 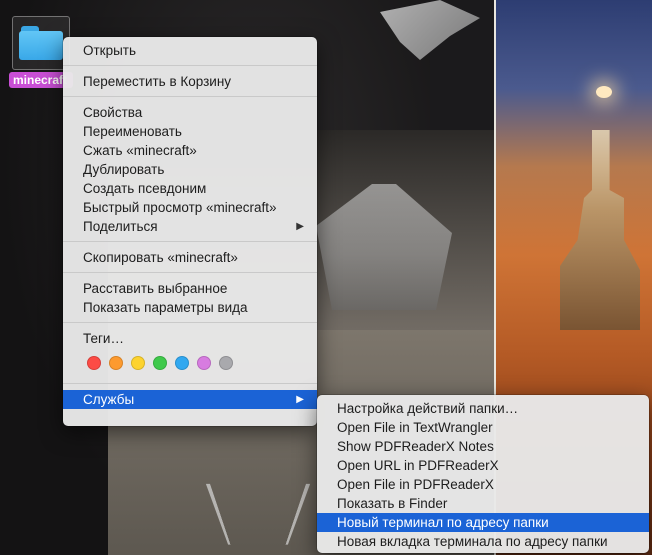 I want to click on menu-item-open: Открыть, so click(x=190, y=50).